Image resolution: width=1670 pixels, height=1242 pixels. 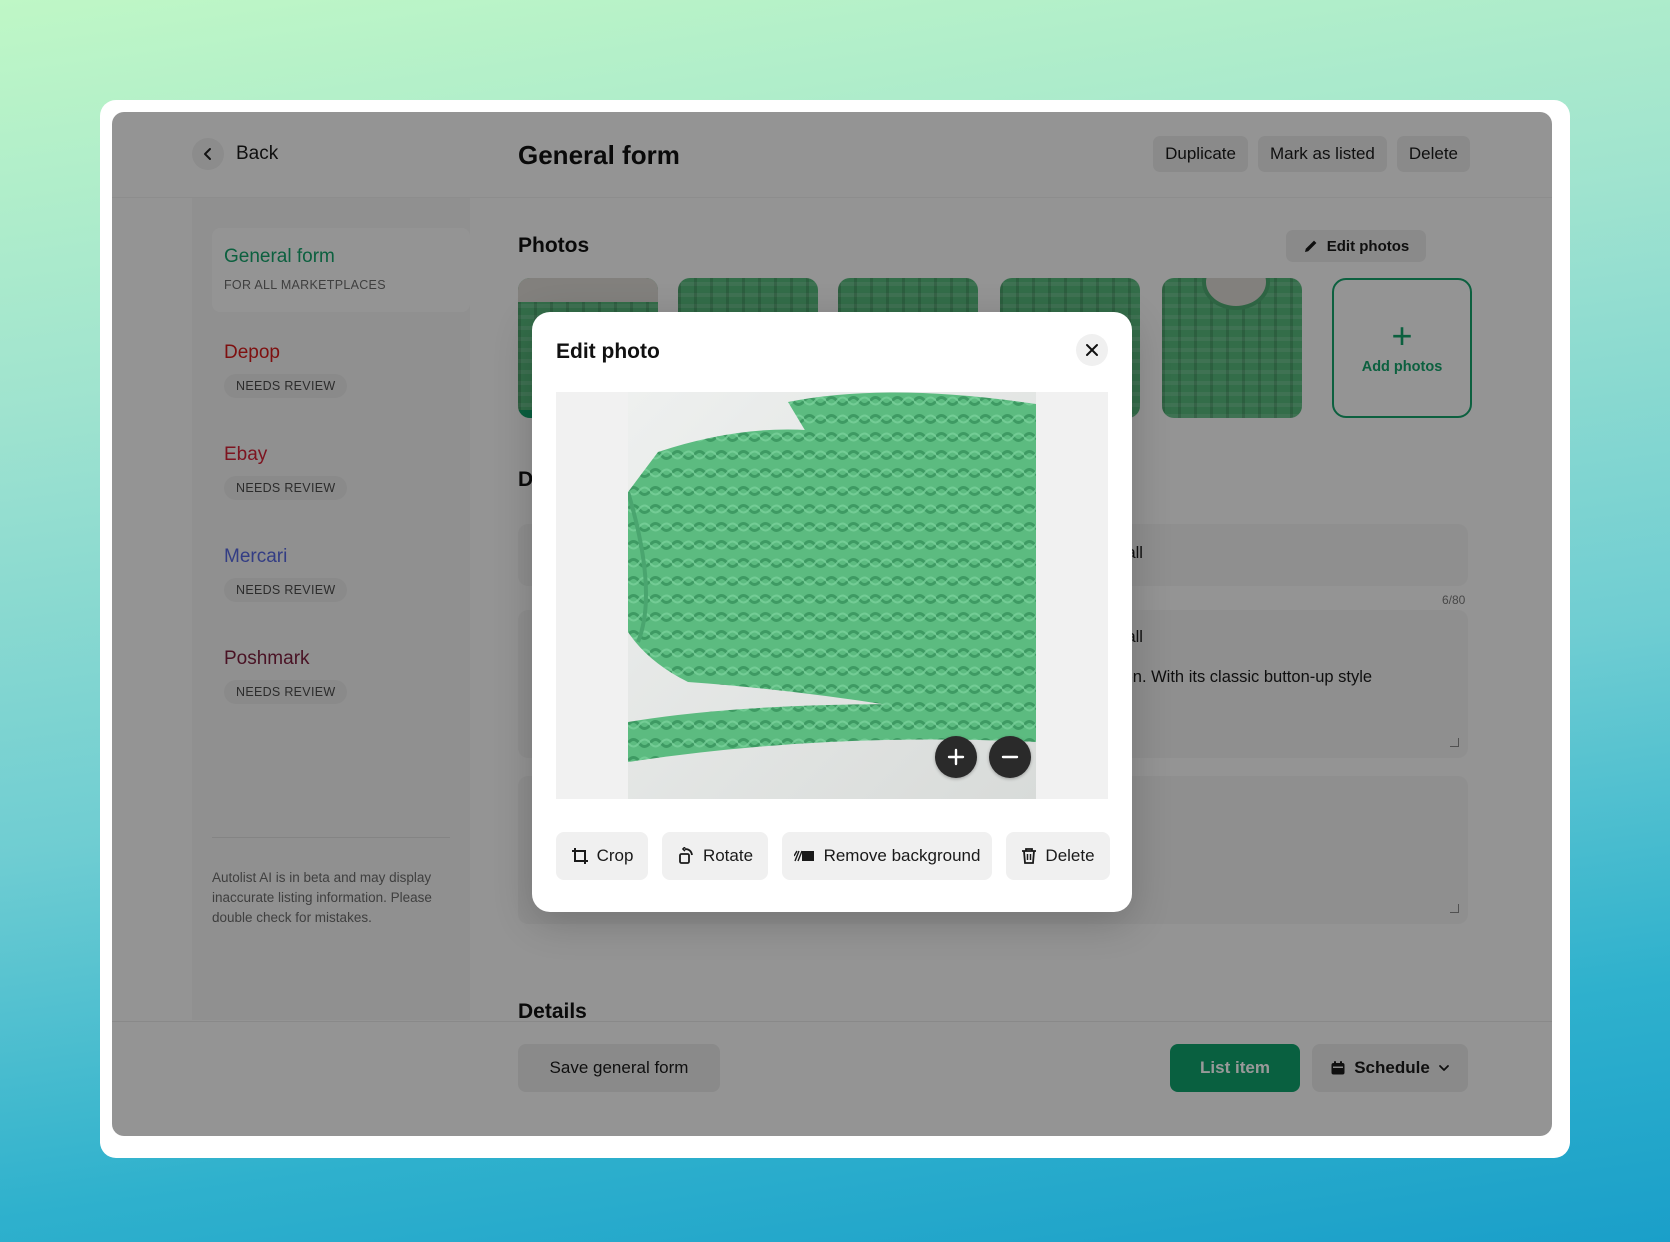 I want to click on modal-title: Edit photo, so click(x=608, y=351).